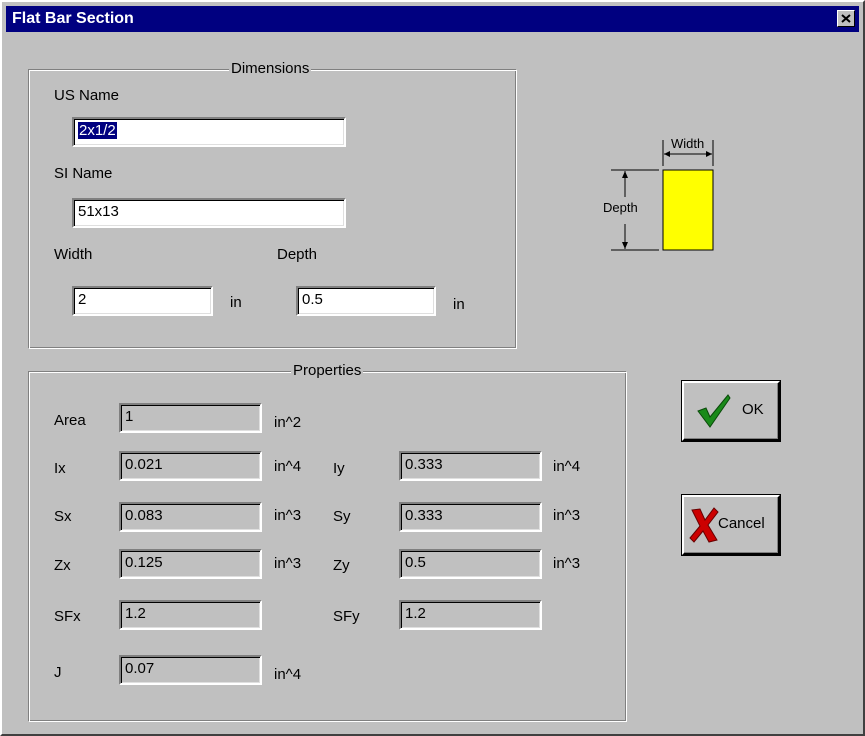  What do you see at coordinates (236, 302) in the screenshot?
I see `width-unit: in` at bounding box center [236, 302].